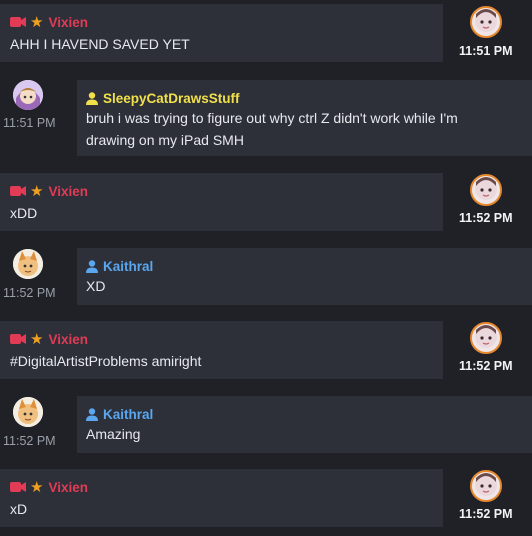 Image resolution: width=532 pixels, height=536 pixels. I want to click on message-bubble: Kaithral XD, so click(304, 276).